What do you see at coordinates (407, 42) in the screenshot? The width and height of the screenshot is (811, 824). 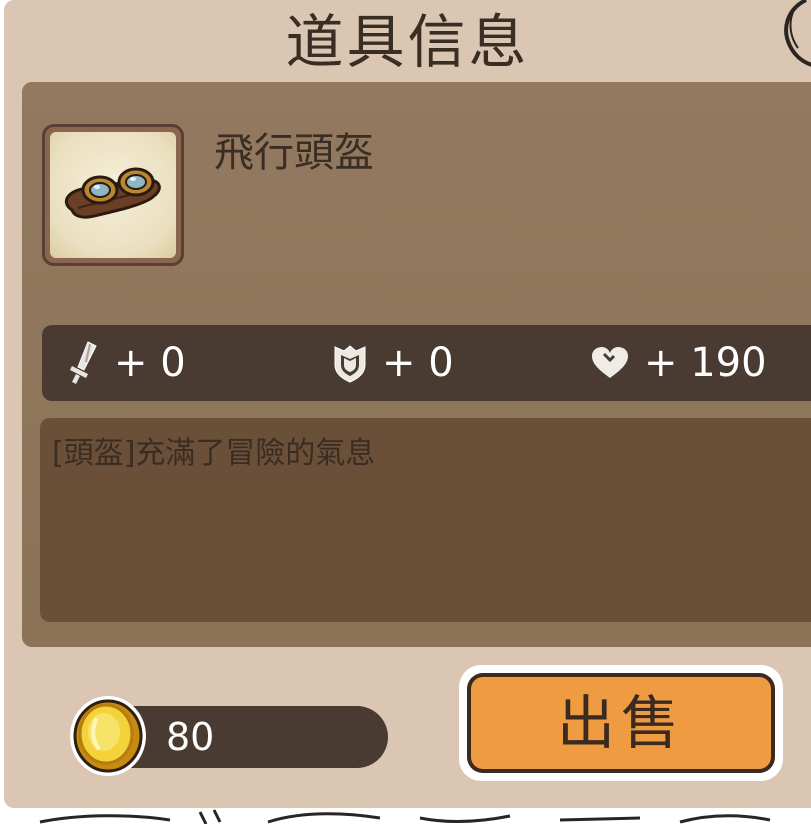 I see `panel-title: 道具信息` at bounding box center [407, 42].